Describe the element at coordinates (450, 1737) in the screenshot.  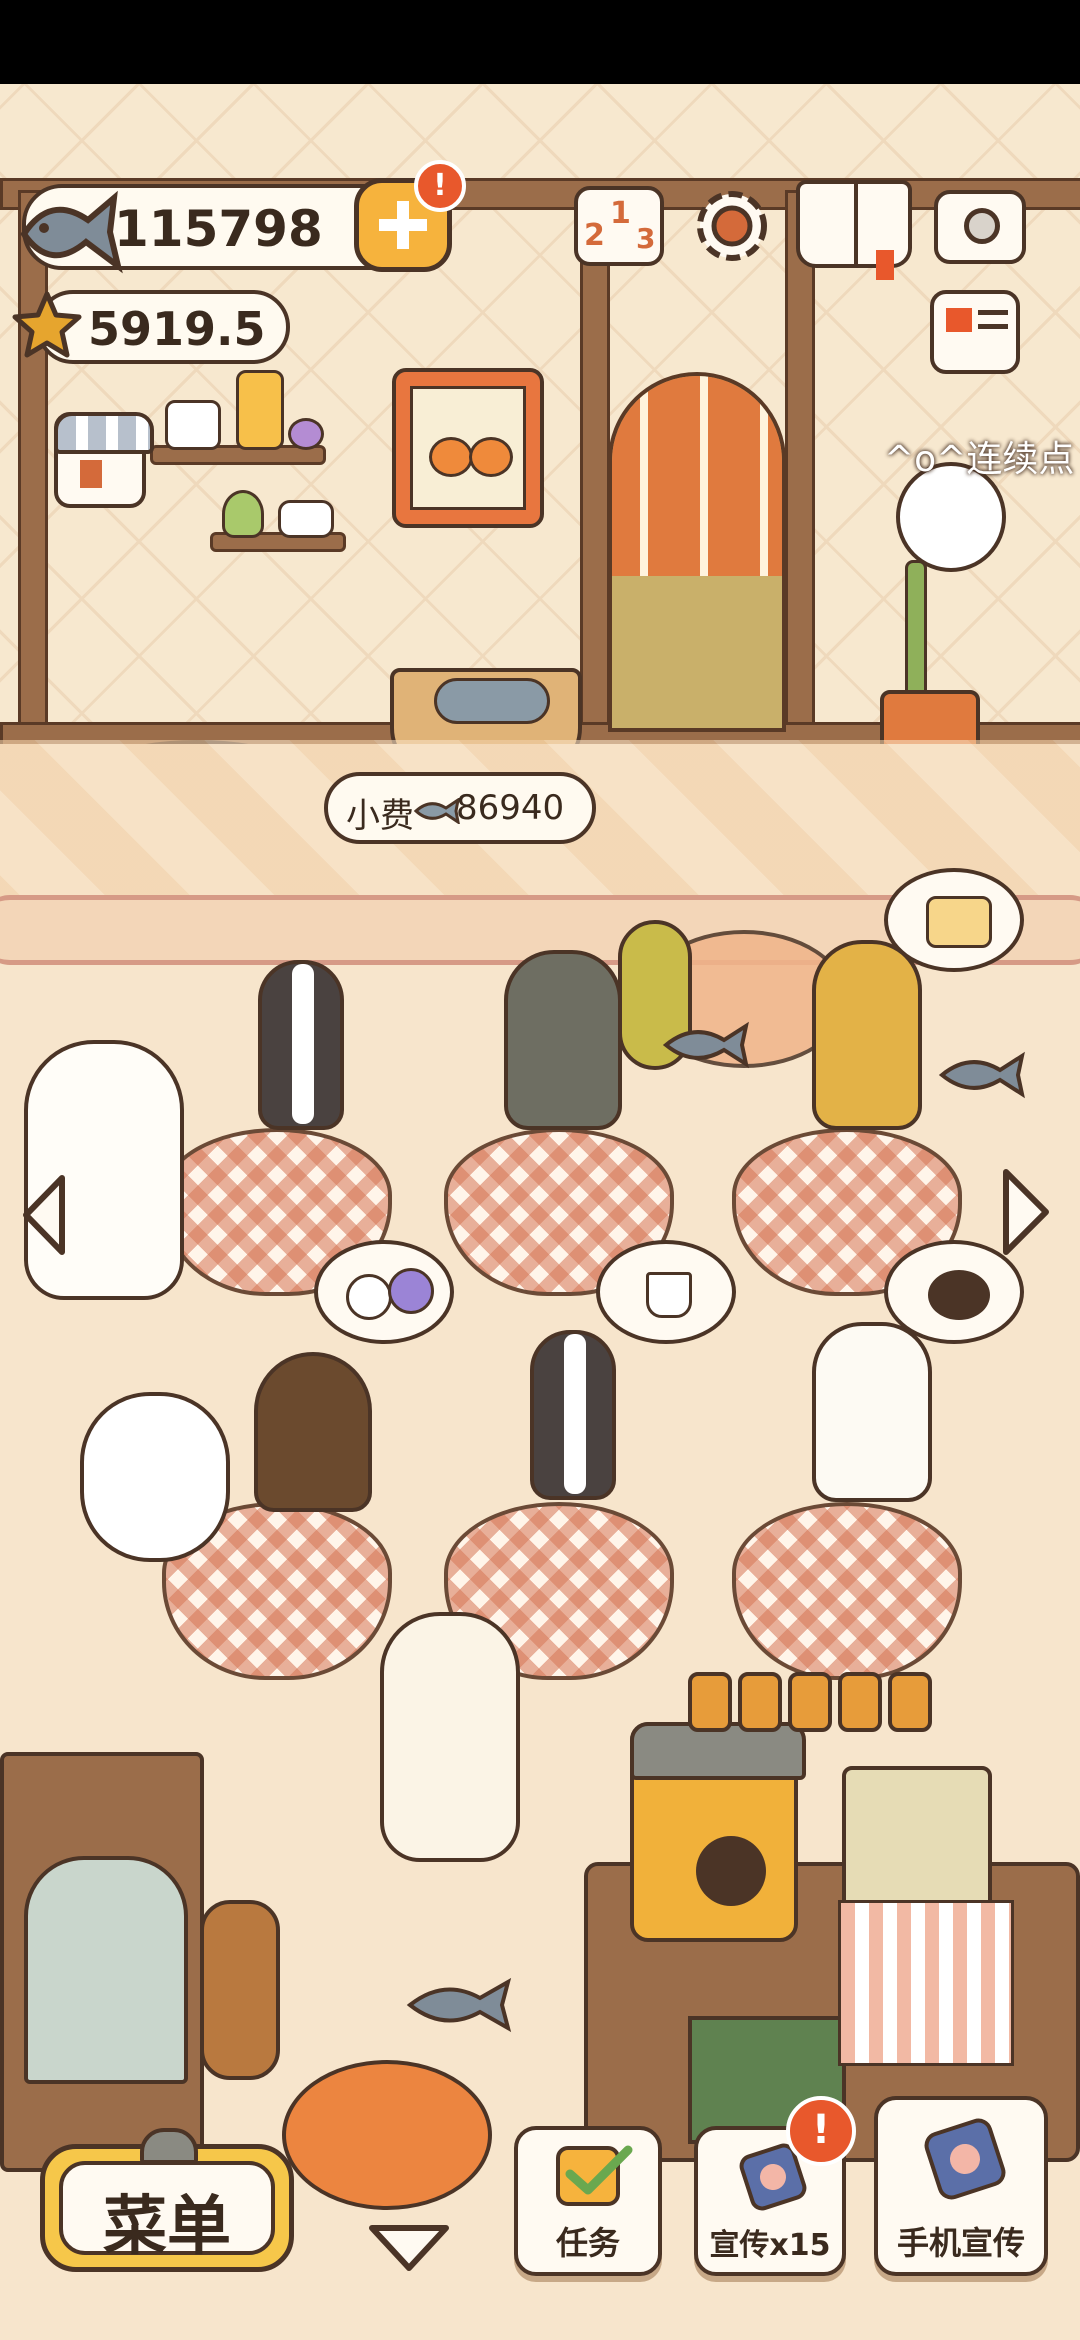
I see `chef-cat` at that location.